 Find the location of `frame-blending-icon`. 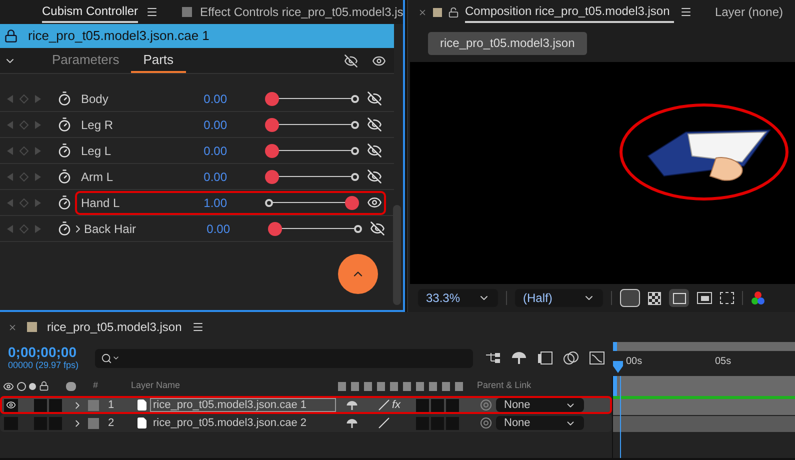

frame-blending-icon is located at coordinates (545, 358).